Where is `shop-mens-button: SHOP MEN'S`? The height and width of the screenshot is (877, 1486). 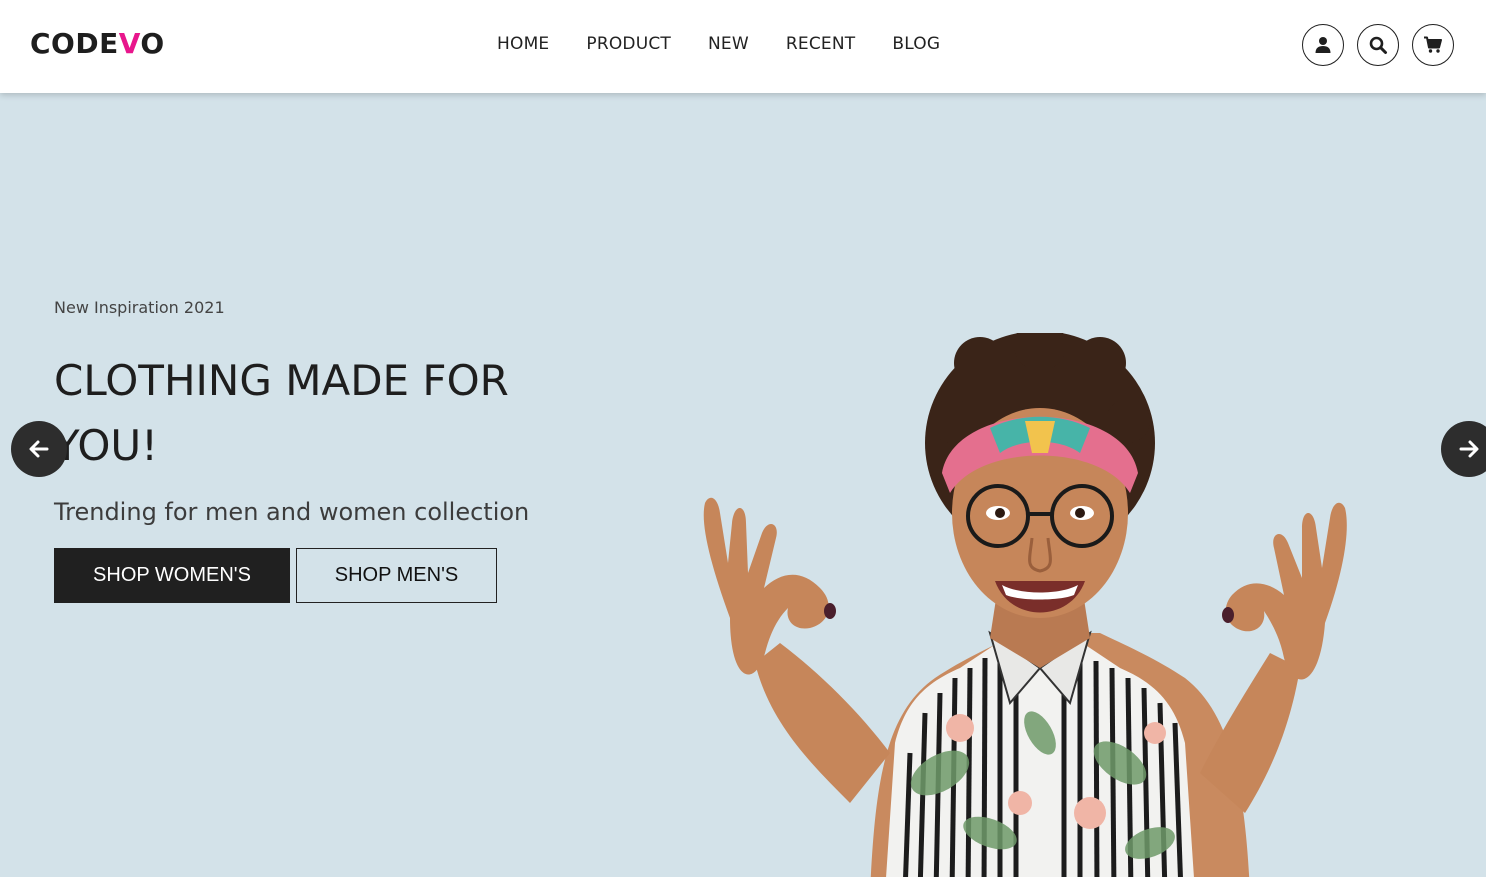
shop-mens-button: SHOP MEN'S is located at coordinates (396, 575).